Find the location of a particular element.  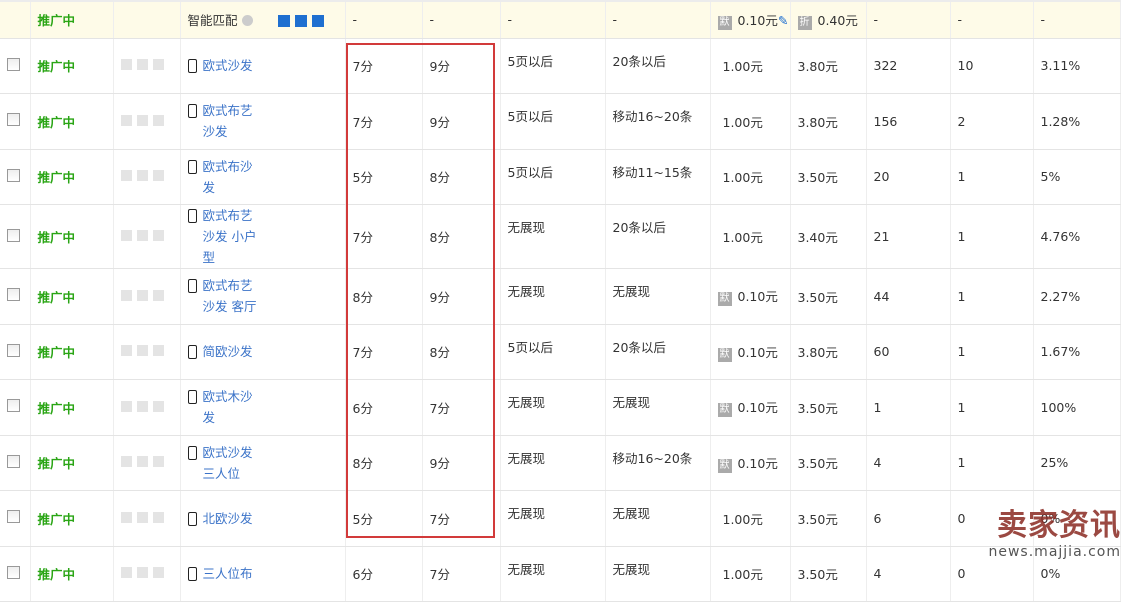

impressions: 44 is located at coordinates (908, 296).